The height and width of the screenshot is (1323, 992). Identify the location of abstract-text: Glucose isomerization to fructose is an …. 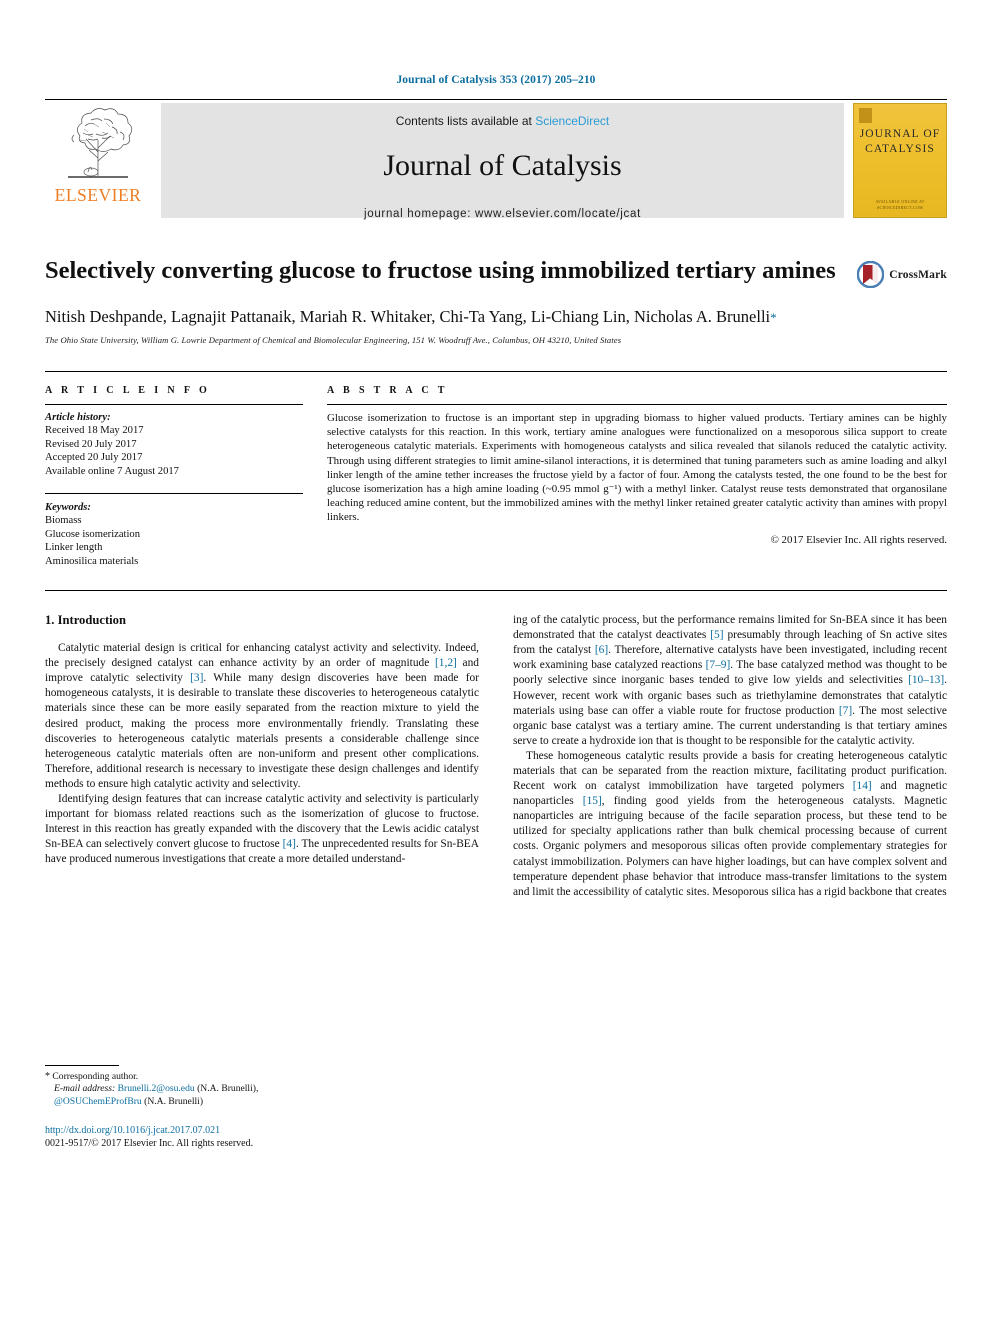
(637, 468).